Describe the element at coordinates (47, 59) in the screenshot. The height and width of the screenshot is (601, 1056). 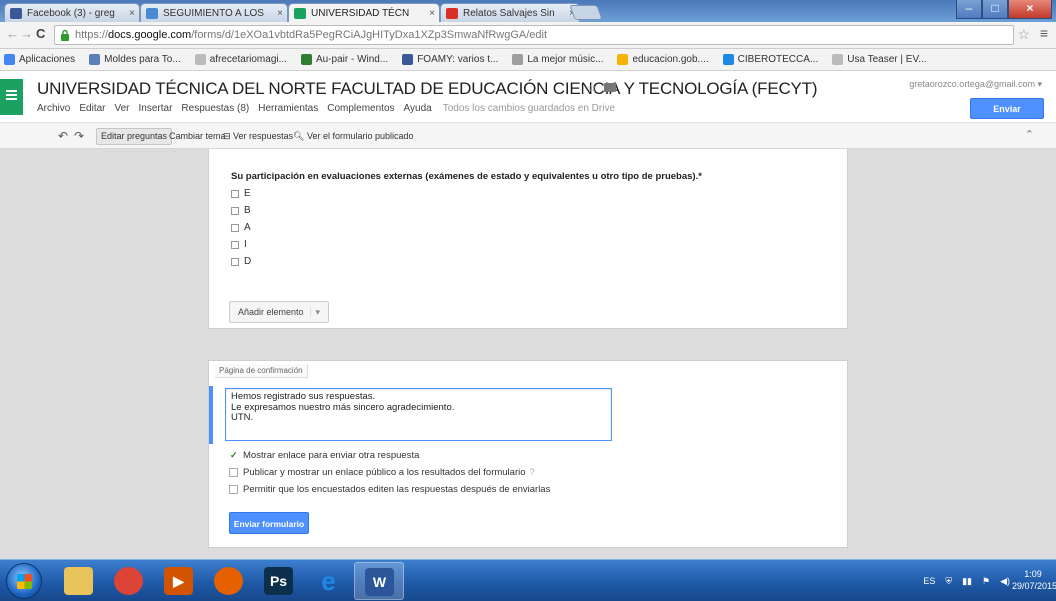
I see `bookmark-label: Aplicaciones` at that location.